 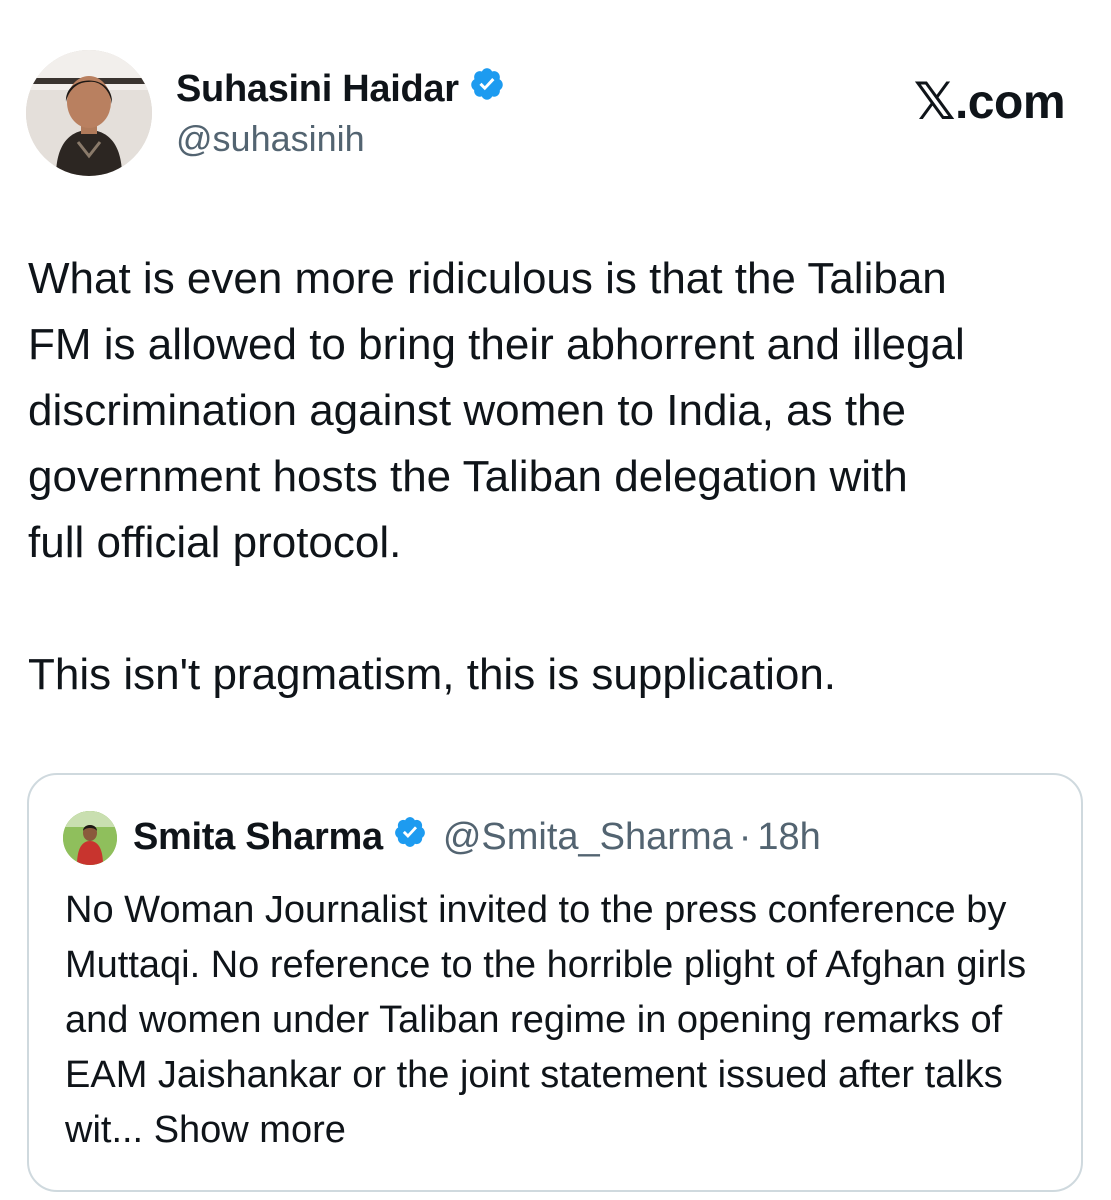 What do you see at coordinates (1010, 102) in the screenshot?
I see `brand-suffix: .com` at bounding box center [1010, 102].